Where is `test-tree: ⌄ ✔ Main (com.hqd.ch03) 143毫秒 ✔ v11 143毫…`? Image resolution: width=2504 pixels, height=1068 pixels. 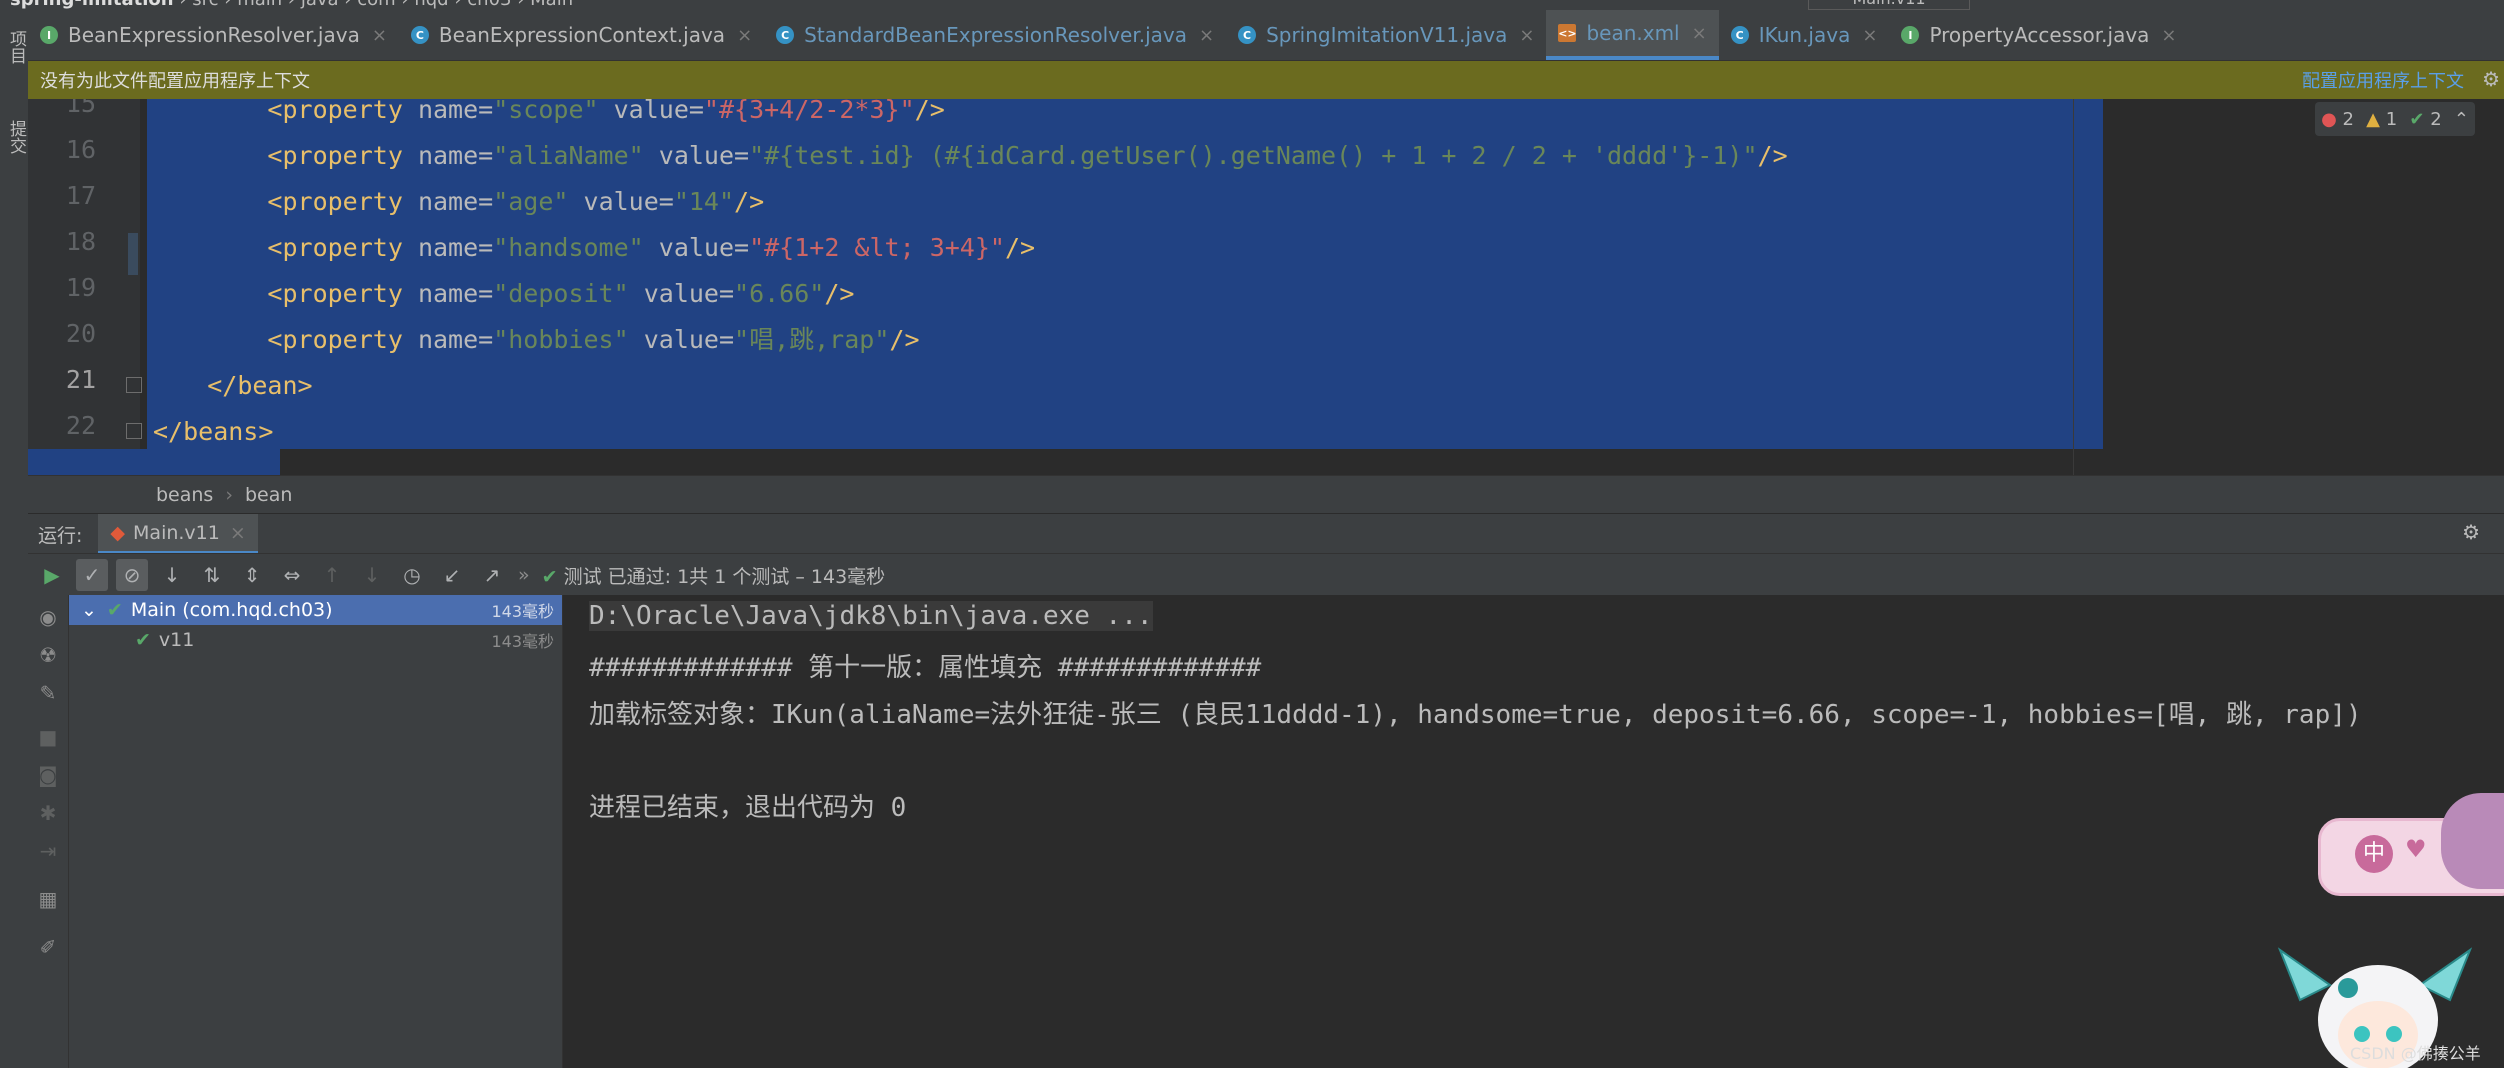
test-tree: ⌄ ✔ Main (com.hqd.ch03) 143毫秒 ✔ v11 143毫… is located at coordinates (316, 831).